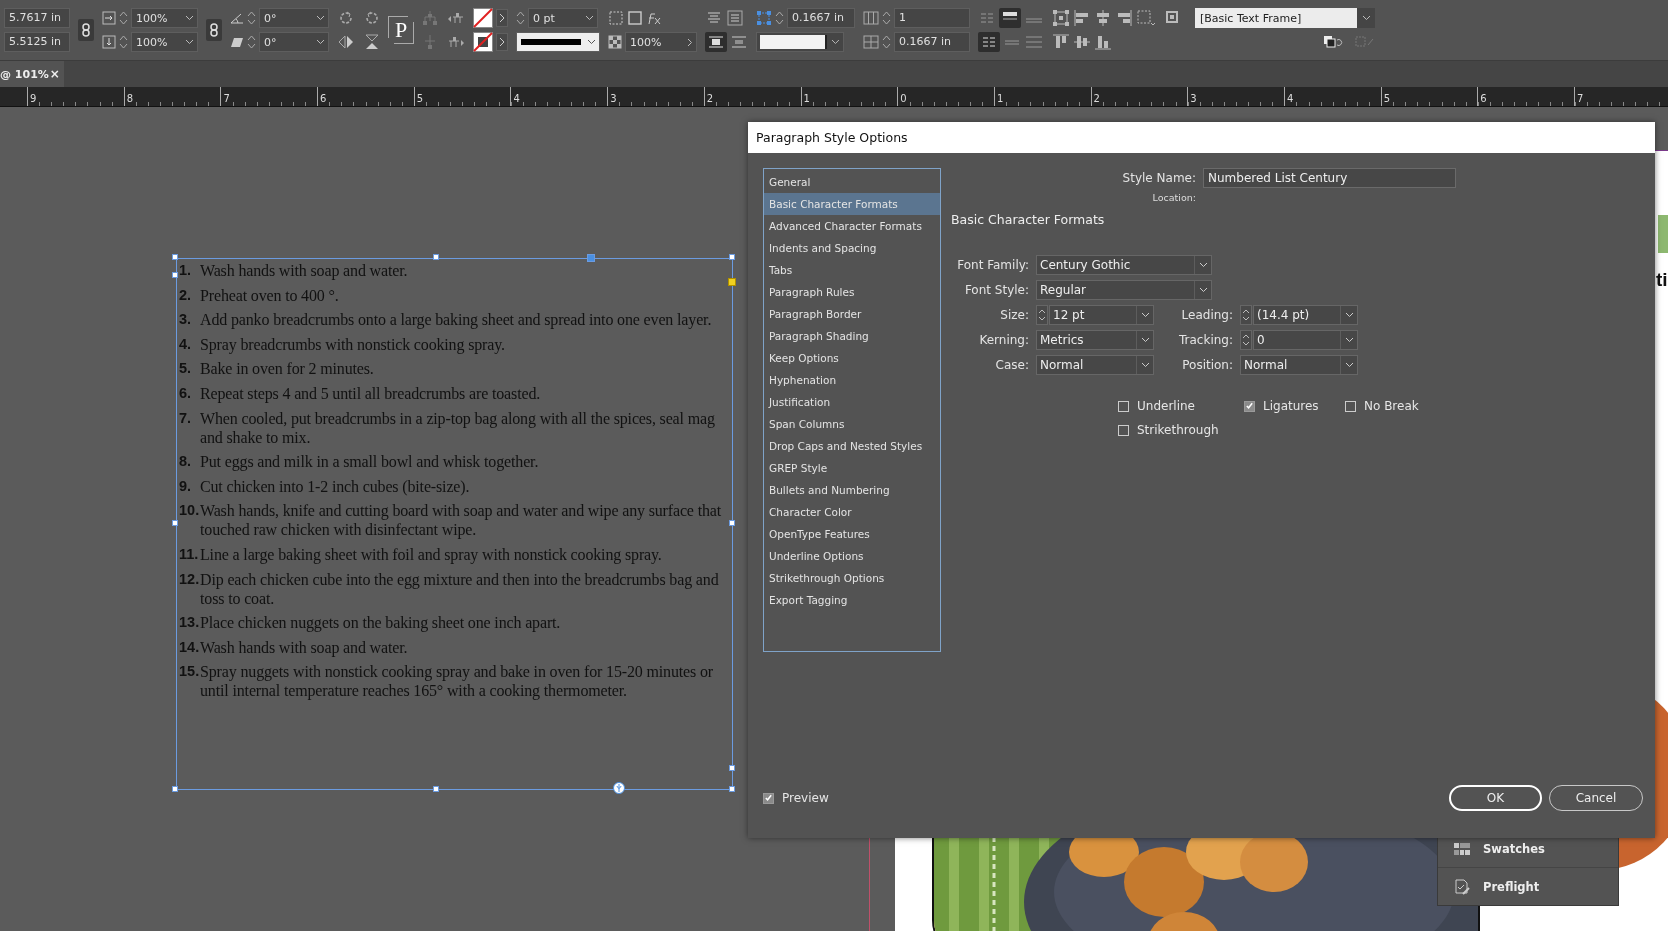  What do you see at coordinates (852, 490) in the screenshot?
I see `category-item: Bullets and Numbering` at bounding box center [852, 490].